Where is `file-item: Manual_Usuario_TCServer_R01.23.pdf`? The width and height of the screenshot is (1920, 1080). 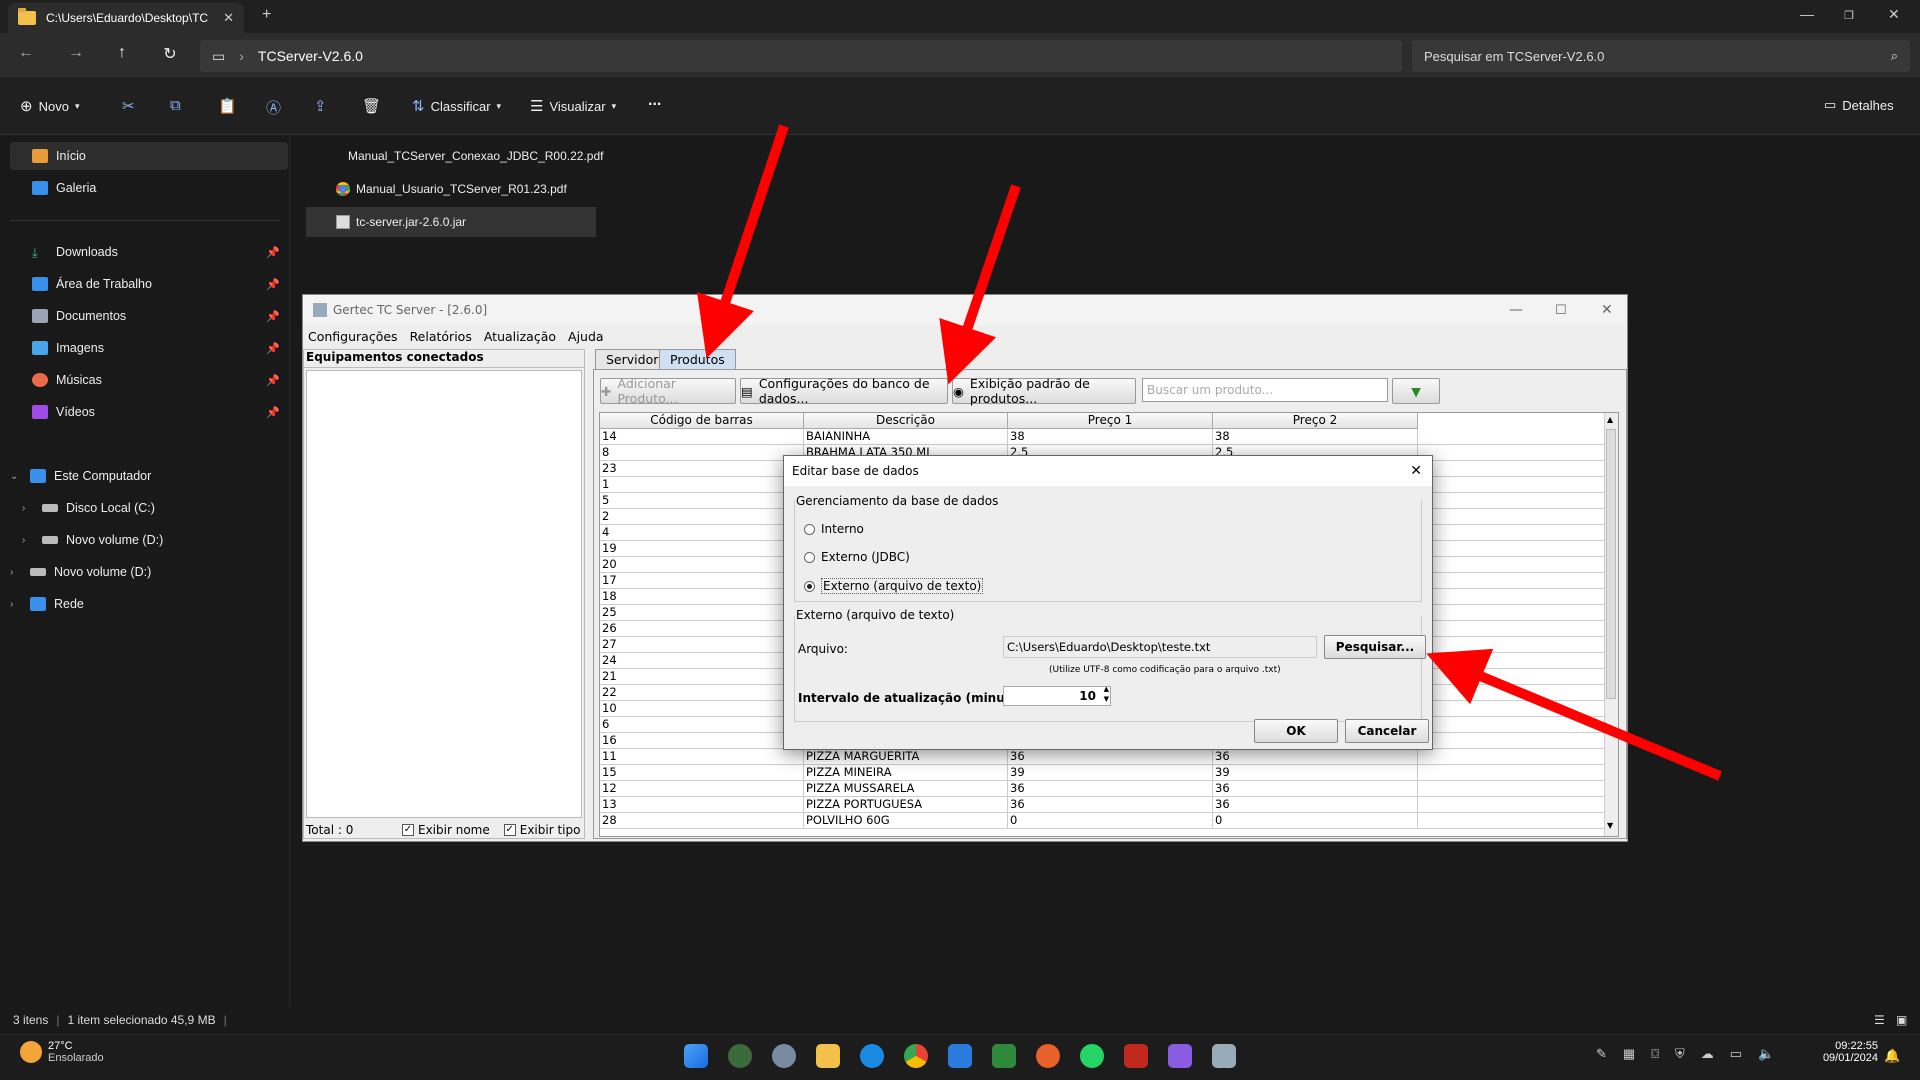 file-item: Manual_Usuario_TCServer_R01.23.pdf is located at coordinates (451, 189).